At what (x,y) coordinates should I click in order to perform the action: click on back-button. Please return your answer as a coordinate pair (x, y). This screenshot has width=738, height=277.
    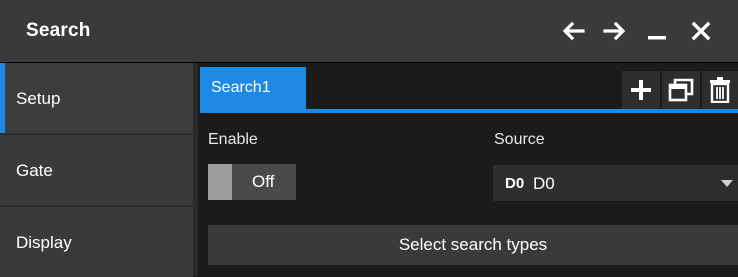
    Looking at the image, I should click on (573, 31).